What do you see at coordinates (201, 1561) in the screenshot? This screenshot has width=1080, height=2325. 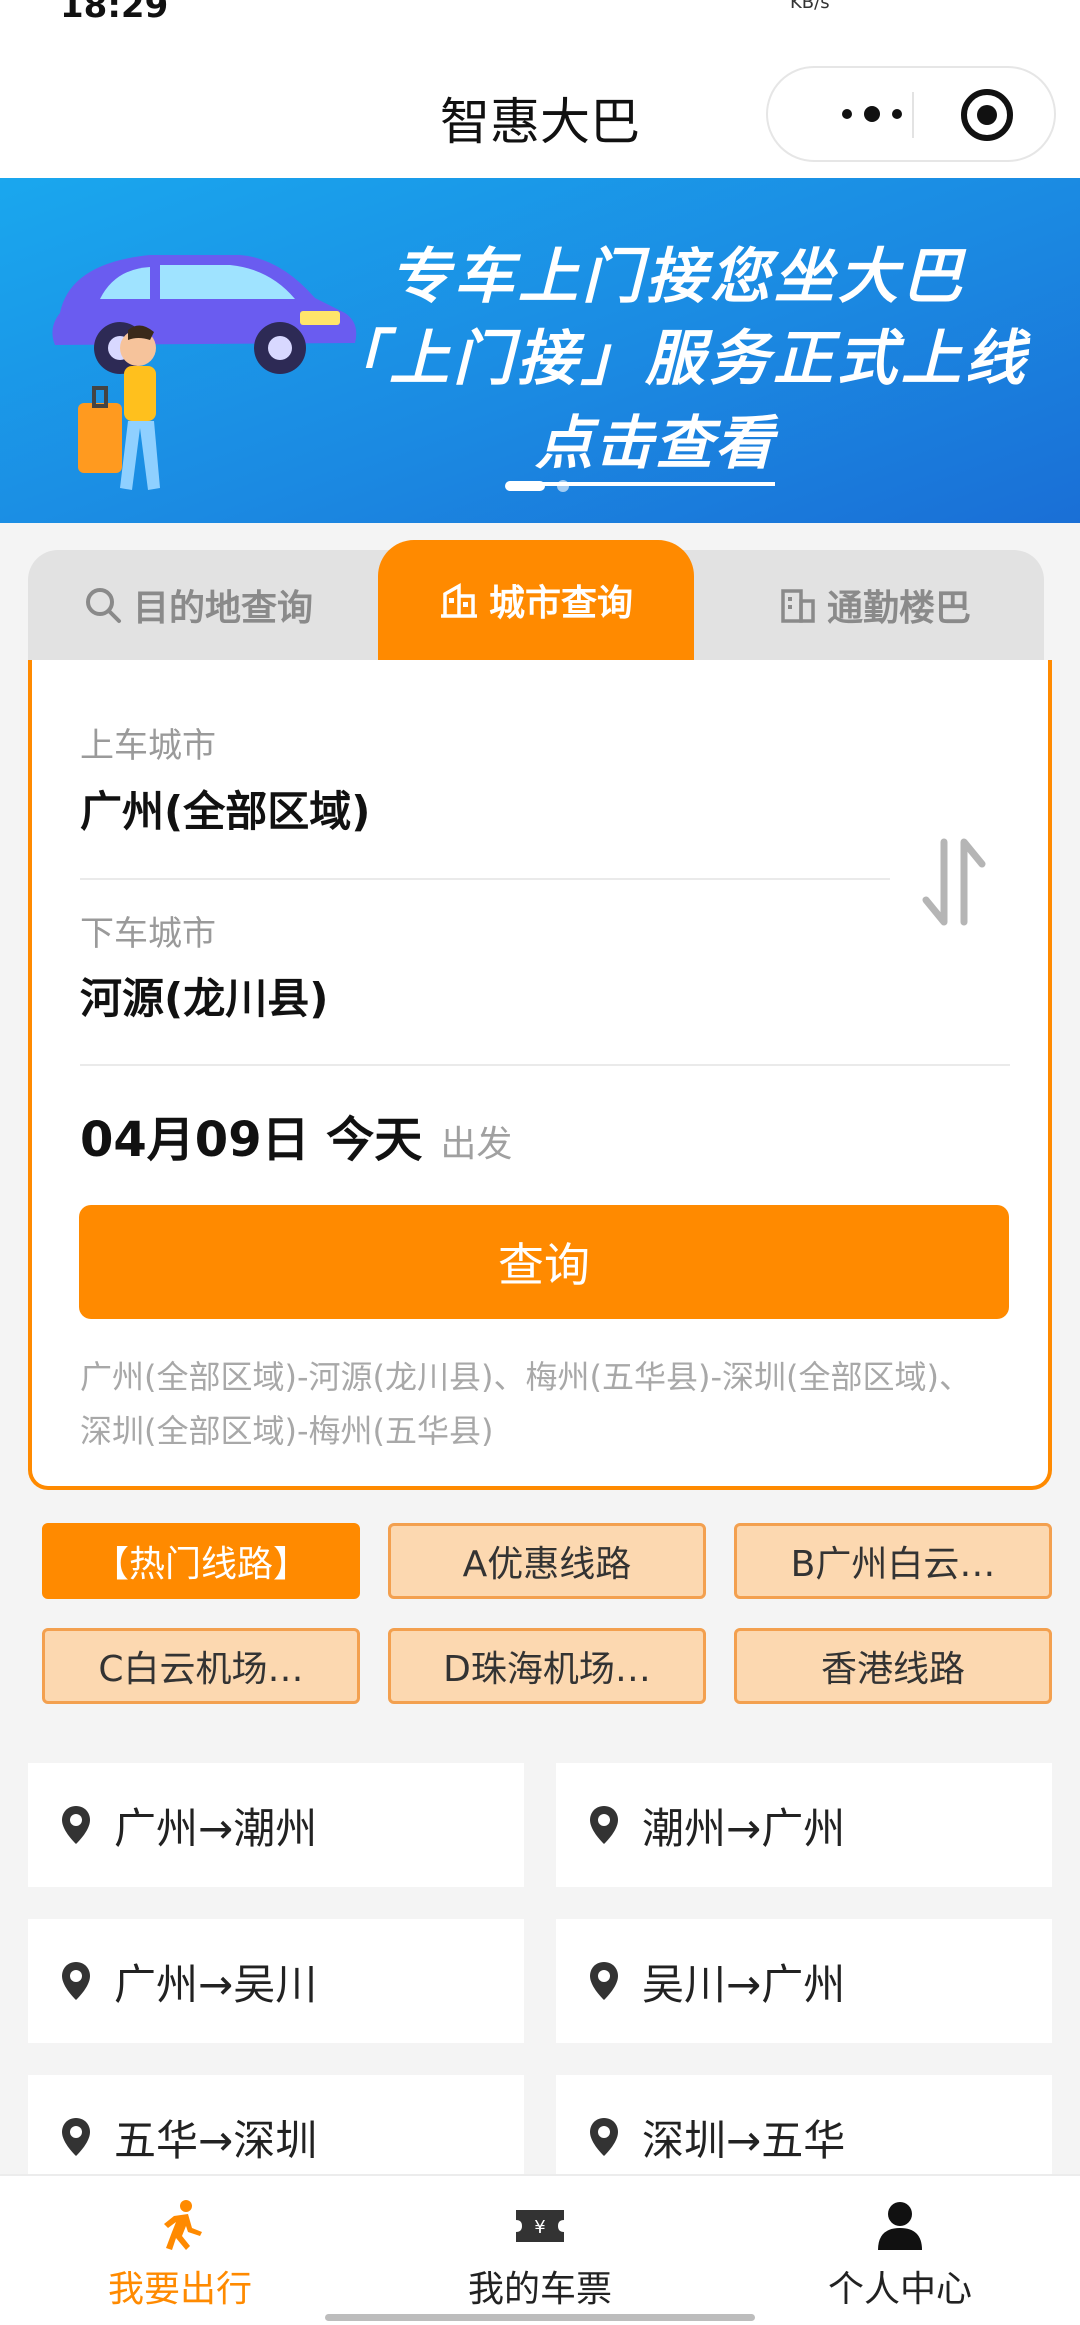 I see `chip-hot-routes: 【热门线路】` at bounding box center [201, 1561].